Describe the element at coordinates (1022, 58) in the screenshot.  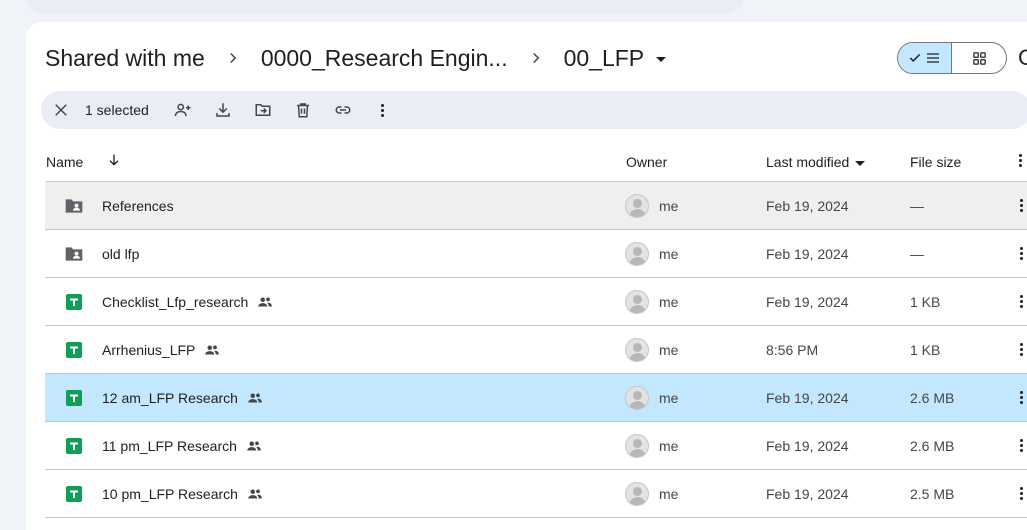
I see `details-button-partial: C` at that location.